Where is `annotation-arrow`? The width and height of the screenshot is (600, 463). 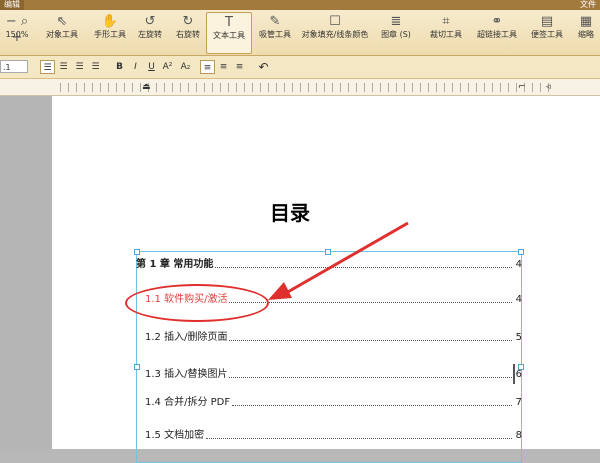 annotation-arrow is located at coordinates (338, 260).